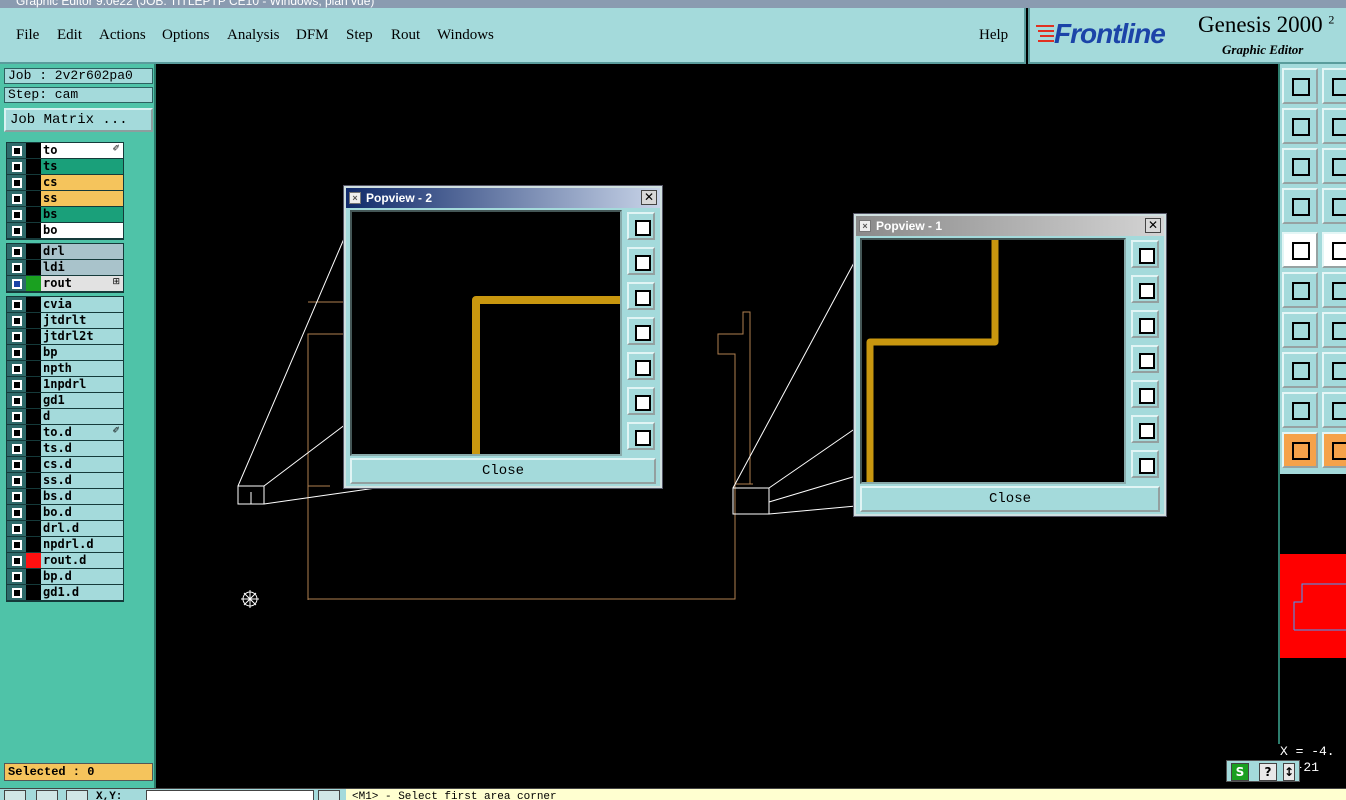 The image size is (1346, 800). I want to click on spin-arrows-icon: ↕, so click(1289, 772).